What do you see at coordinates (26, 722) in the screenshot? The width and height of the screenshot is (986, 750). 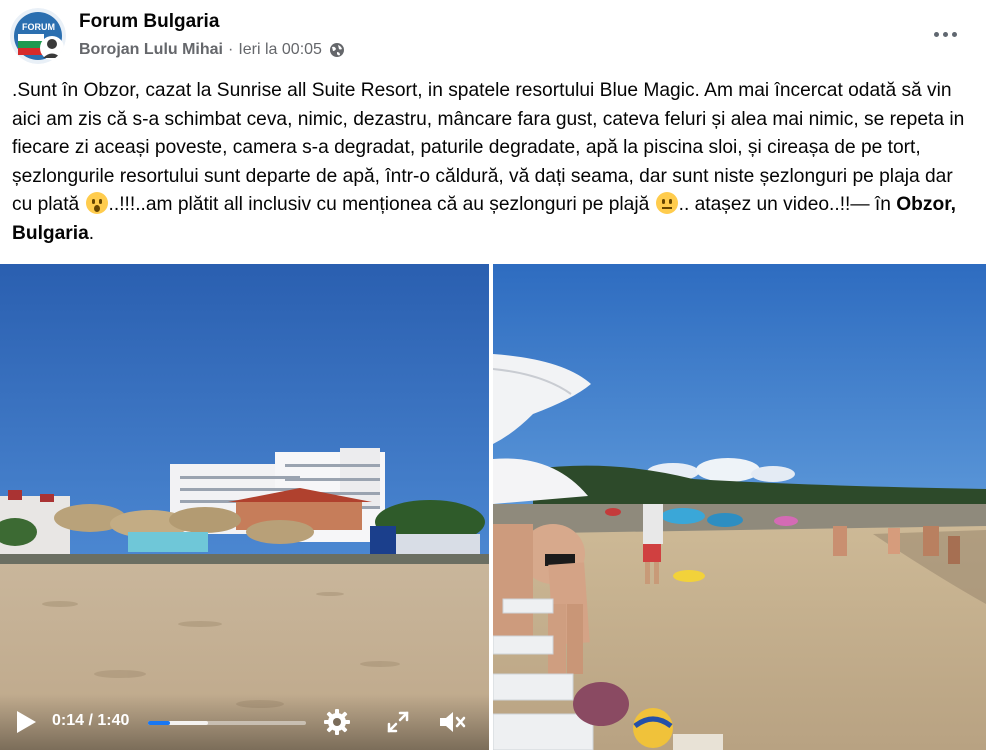 I see `play-icon` at bounding box center [26, 722].